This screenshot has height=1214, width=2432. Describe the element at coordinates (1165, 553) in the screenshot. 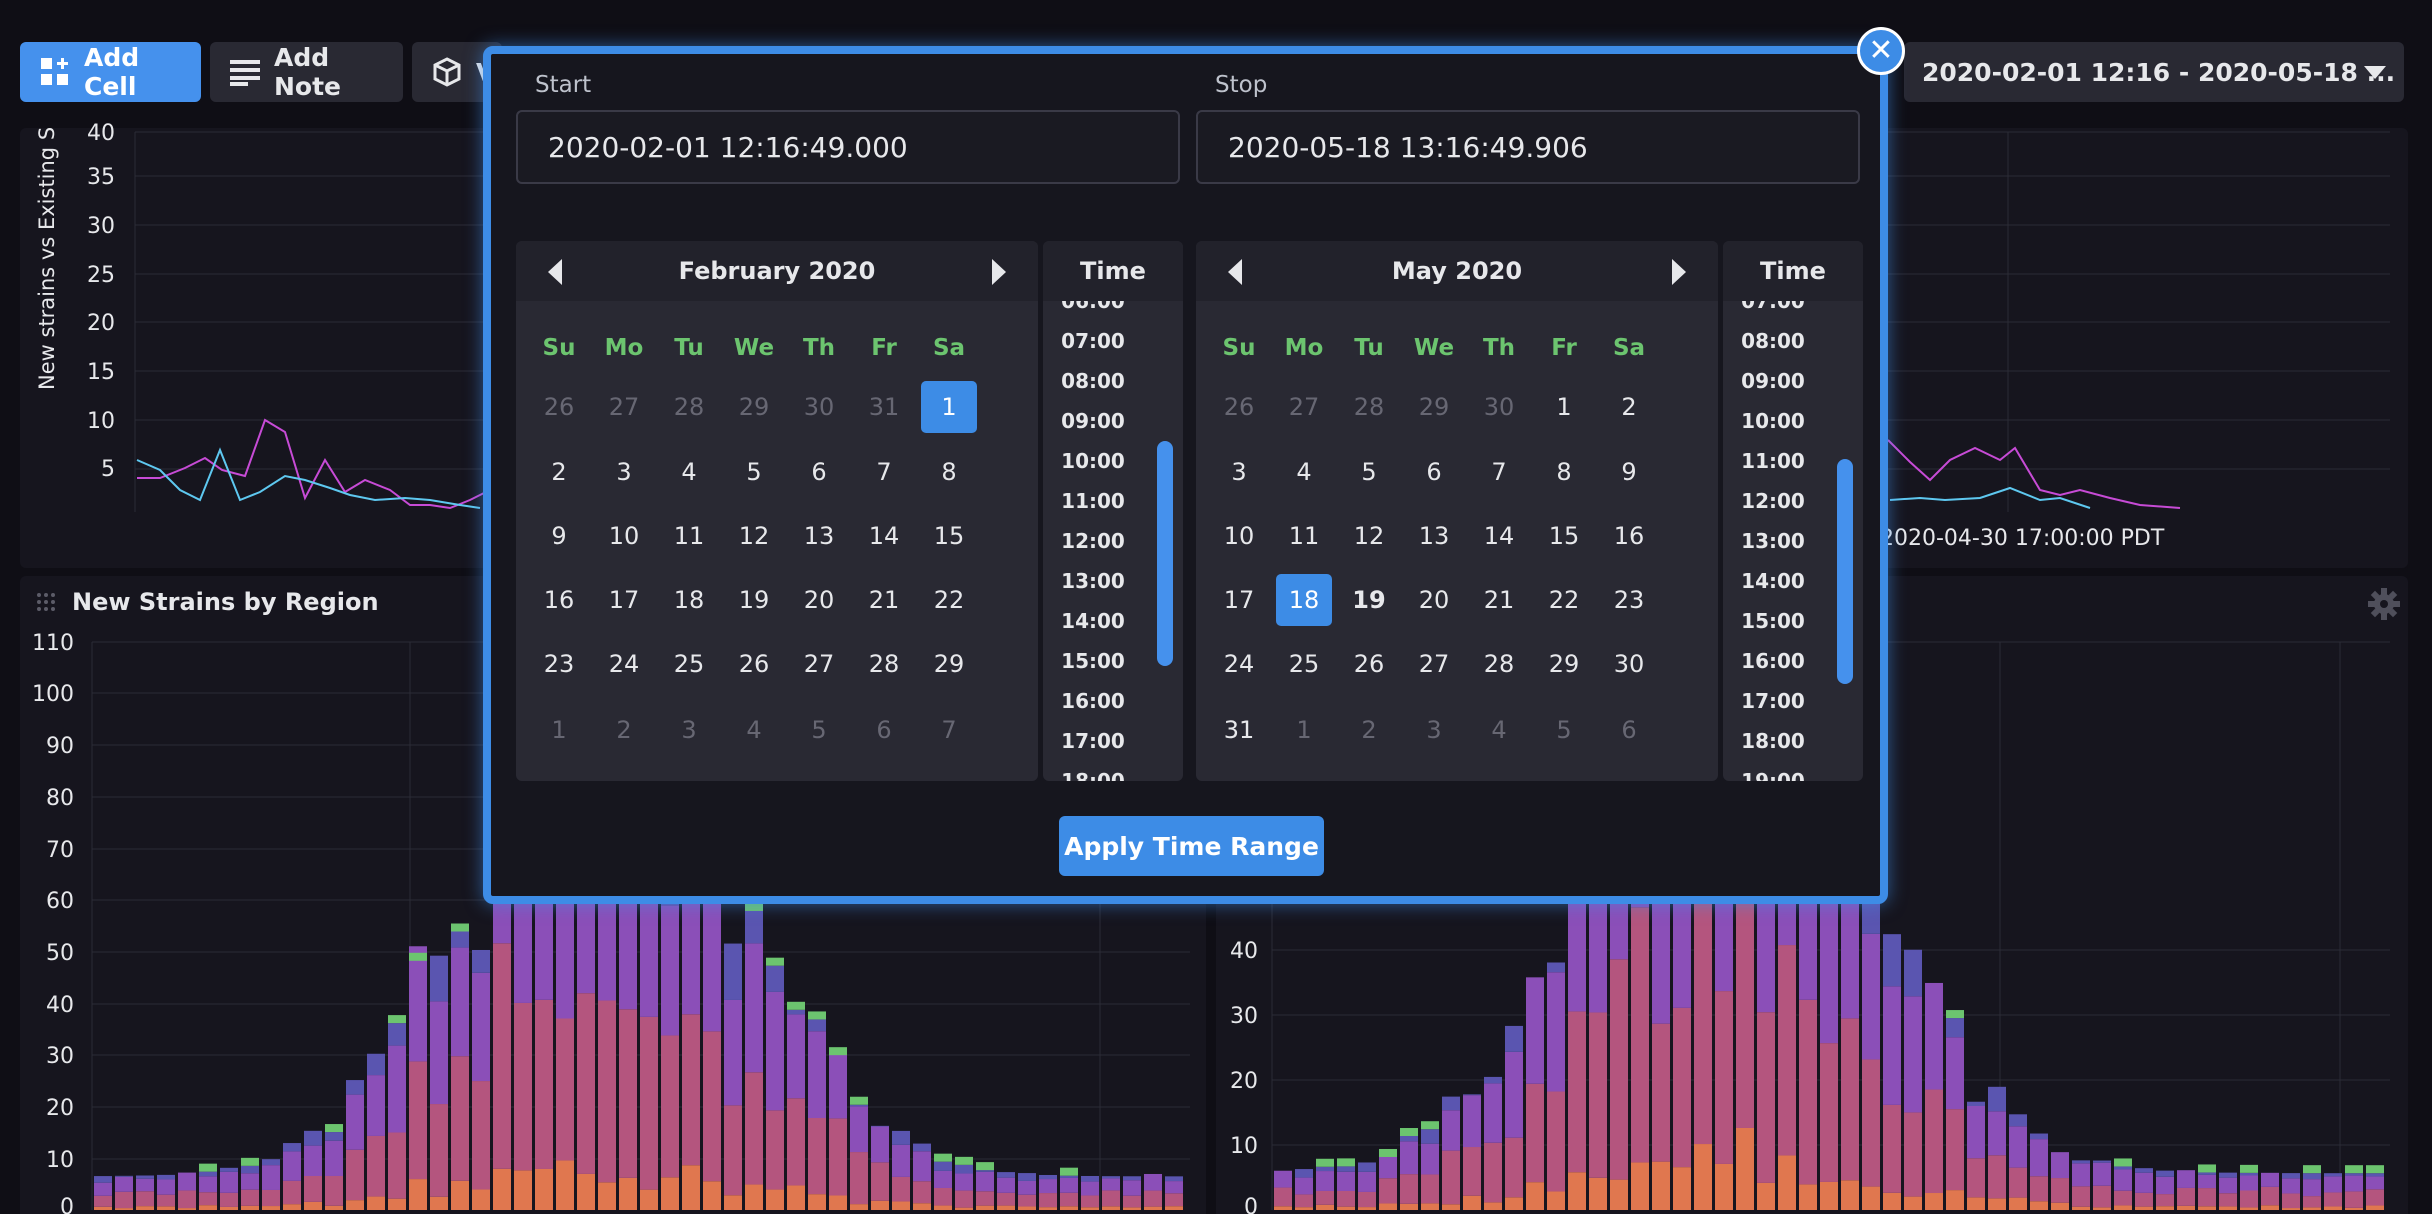

I see `start-time-scrollbar` at that location.